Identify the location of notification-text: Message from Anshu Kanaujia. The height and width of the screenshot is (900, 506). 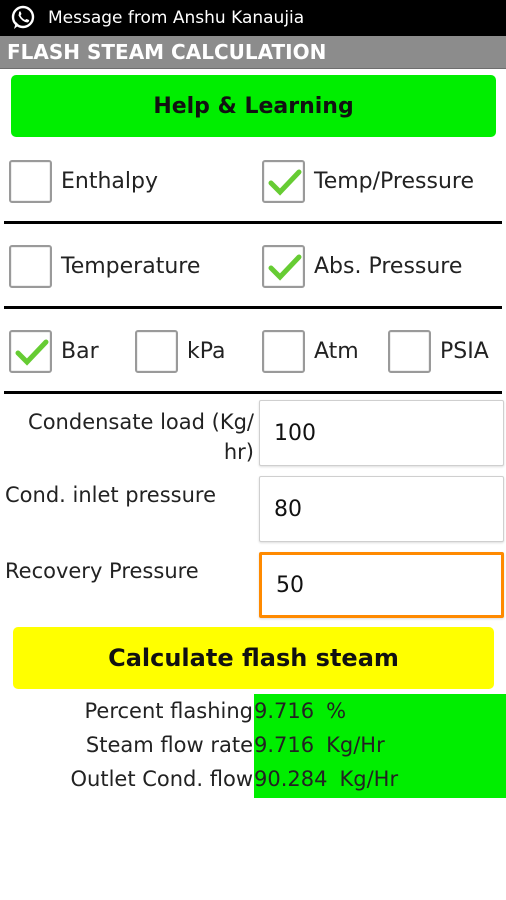
(176, 18).